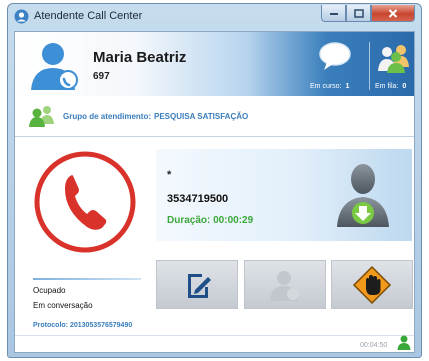  Describe the element at coordinates (387, 86) in the screenshot. I see `queue-label: Em fila:` at that location.